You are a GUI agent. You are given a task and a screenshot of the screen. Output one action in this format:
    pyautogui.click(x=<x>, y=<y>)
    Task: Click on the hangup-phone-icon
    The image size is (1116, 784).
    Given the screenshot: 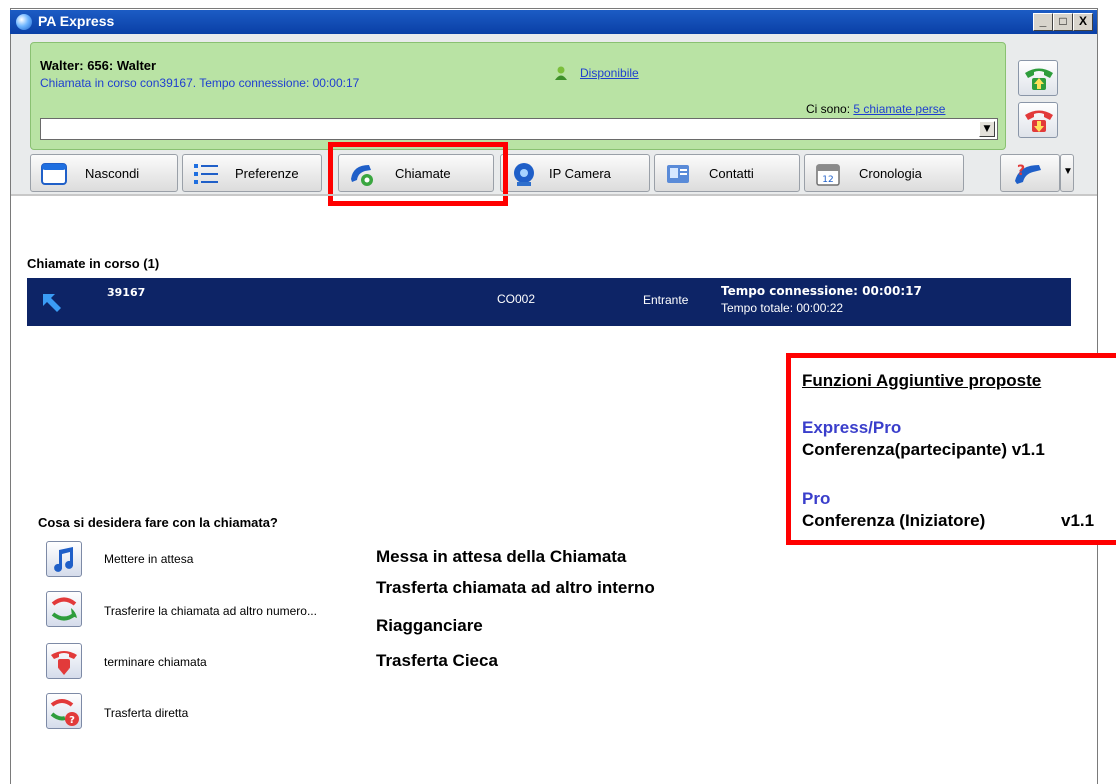 What is the action you would take?
    pyautogui.click(x=1039, y=121)
    